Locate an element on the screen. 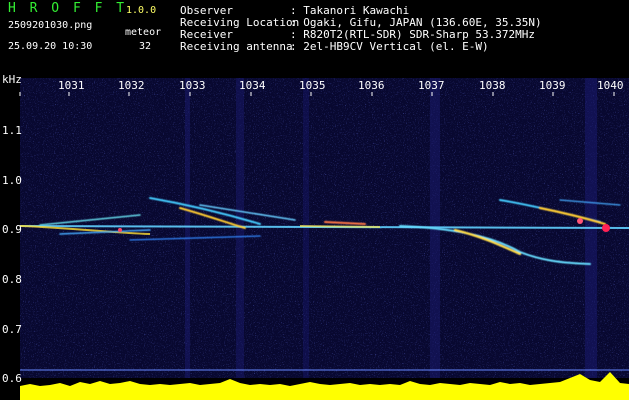  y-tick-label: 1.1 is located at coordinates (12, 130).